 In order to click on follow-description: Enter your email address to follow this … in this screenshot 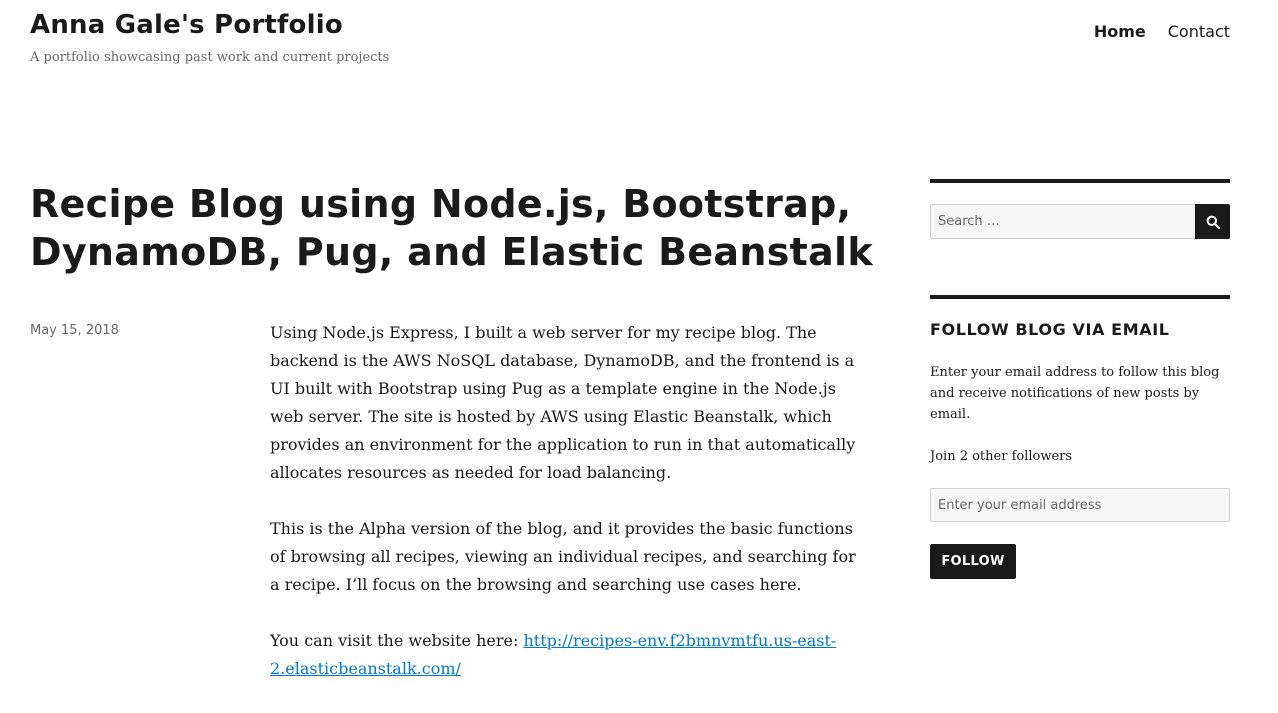, I will do `click(1075, 393)`.